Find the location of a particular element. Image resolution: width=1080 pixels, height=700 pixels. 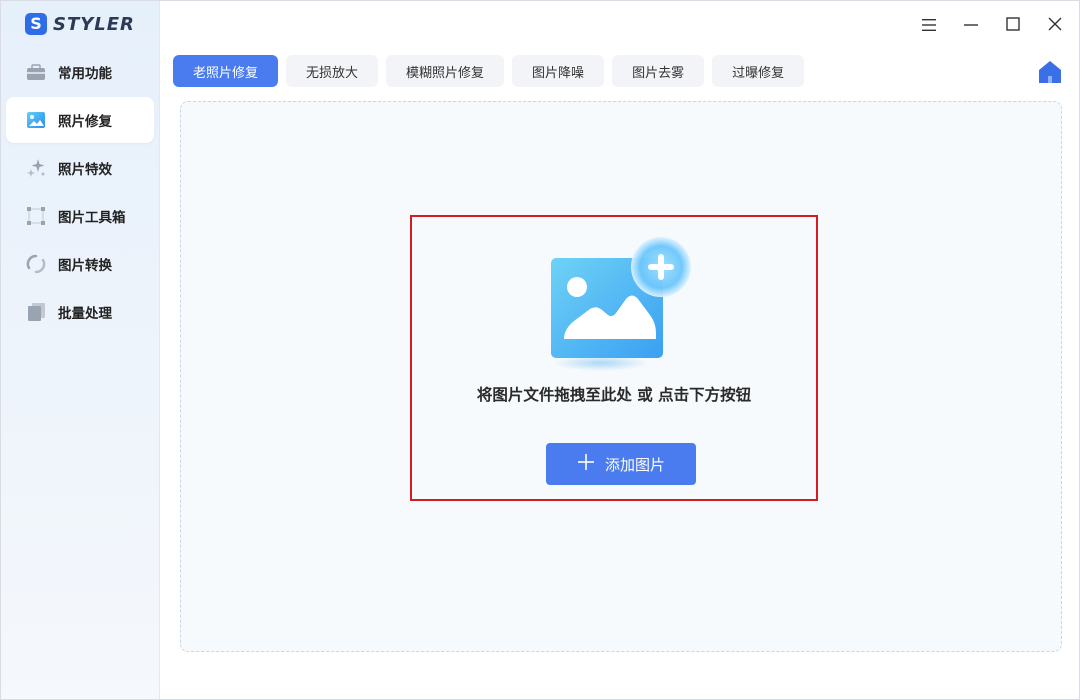

close-icon is located at coordinates (1055, 26).